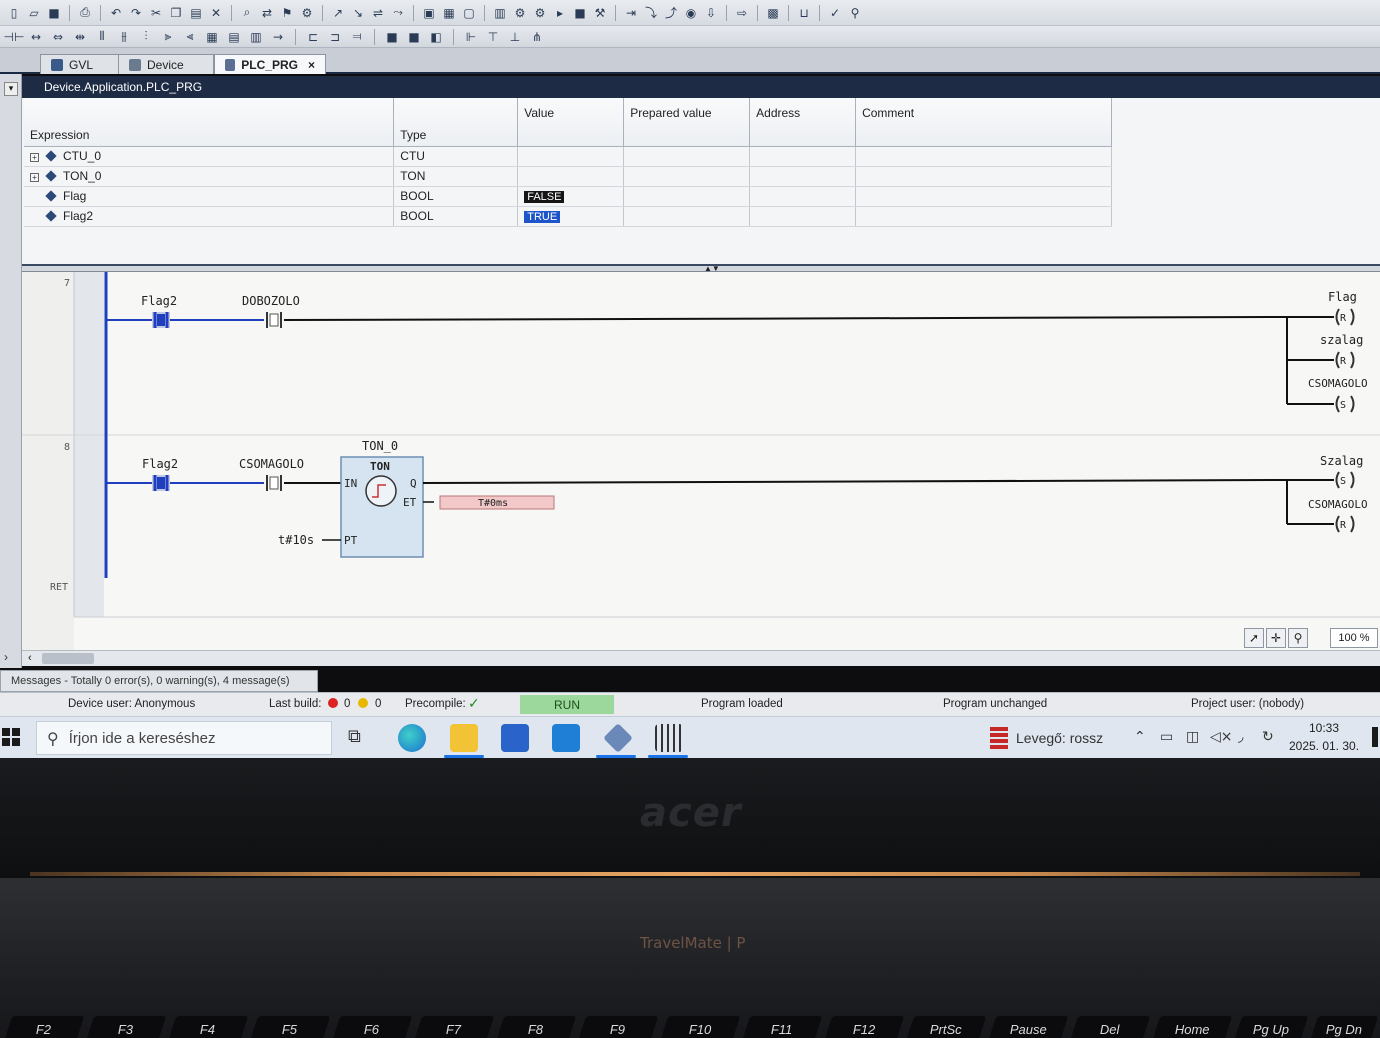  What do you see at coordinates (855, 13) in the screenshot?
I see `search-icon: ⚲` at bounding box center [855, 13].